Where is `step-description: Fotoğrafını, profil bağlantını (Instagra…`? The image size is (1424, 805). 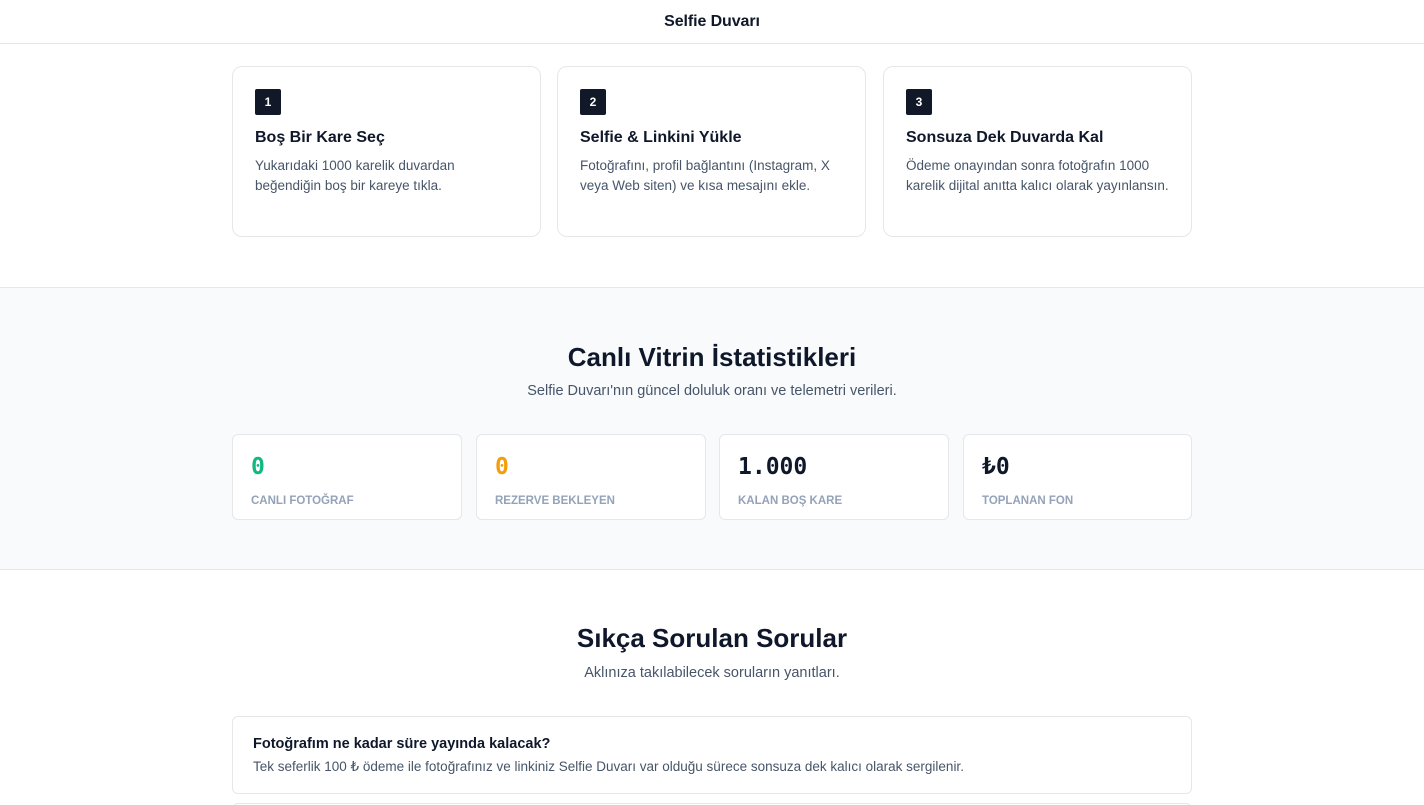 step-description: Fotoğrafını, profil bağlantını (Instagra… is located at coordinates (705, 175).